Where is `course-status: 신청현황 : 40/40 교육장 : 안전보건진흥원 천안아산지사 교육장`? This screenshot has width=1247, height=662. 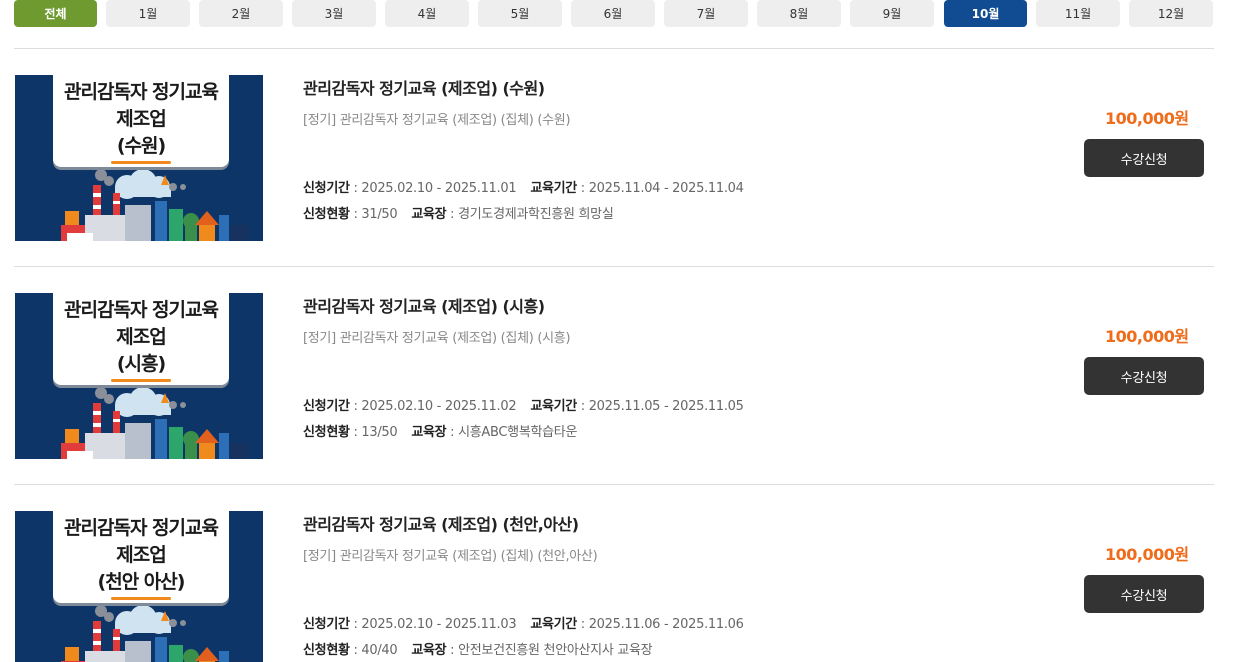
course-status: 신청현황 : 40/40 교육장 : 안전보건진흥원 천안아산지사 교육장 is located at coordinates (478, 648).